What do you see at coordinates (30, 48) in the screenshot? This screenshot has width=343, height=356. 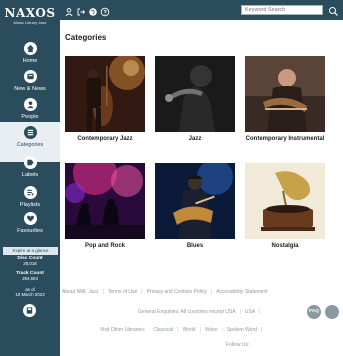 I see `home-icon` at bounding box center [30, 48].